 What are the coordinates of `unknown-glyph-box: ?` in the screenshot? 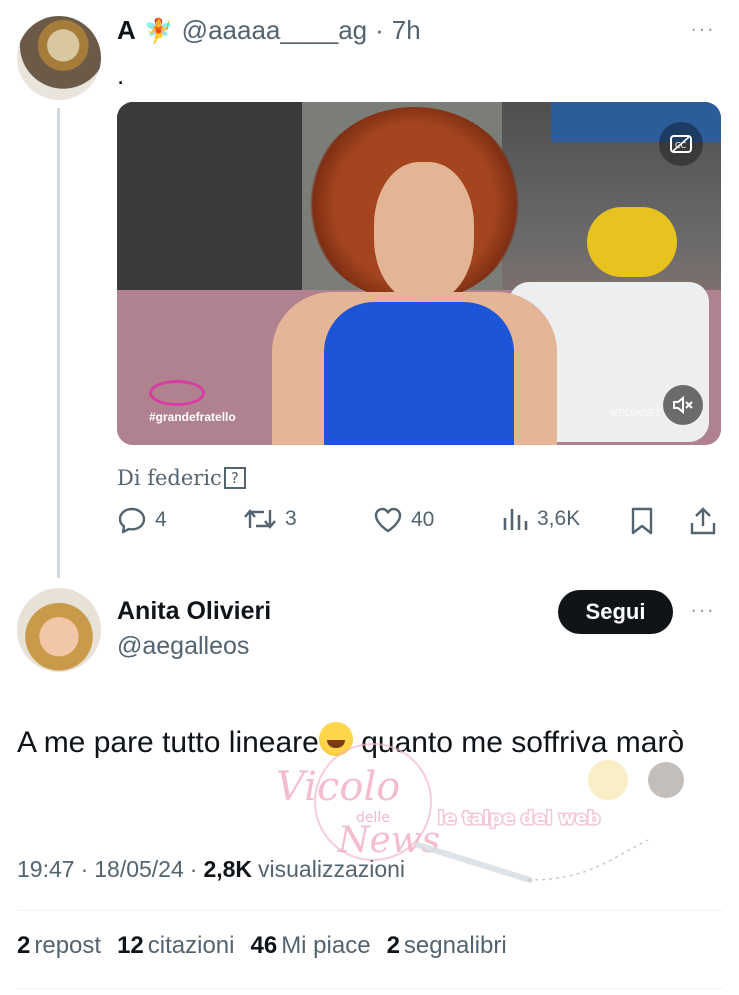 It's located at (234, 478).